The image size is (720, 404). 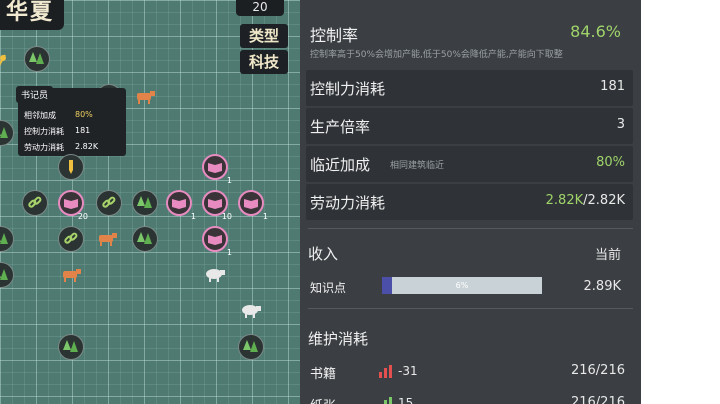 I want to click on tooltip-row: 劳动力消耗 2.82K, so click(x=72, y=147).